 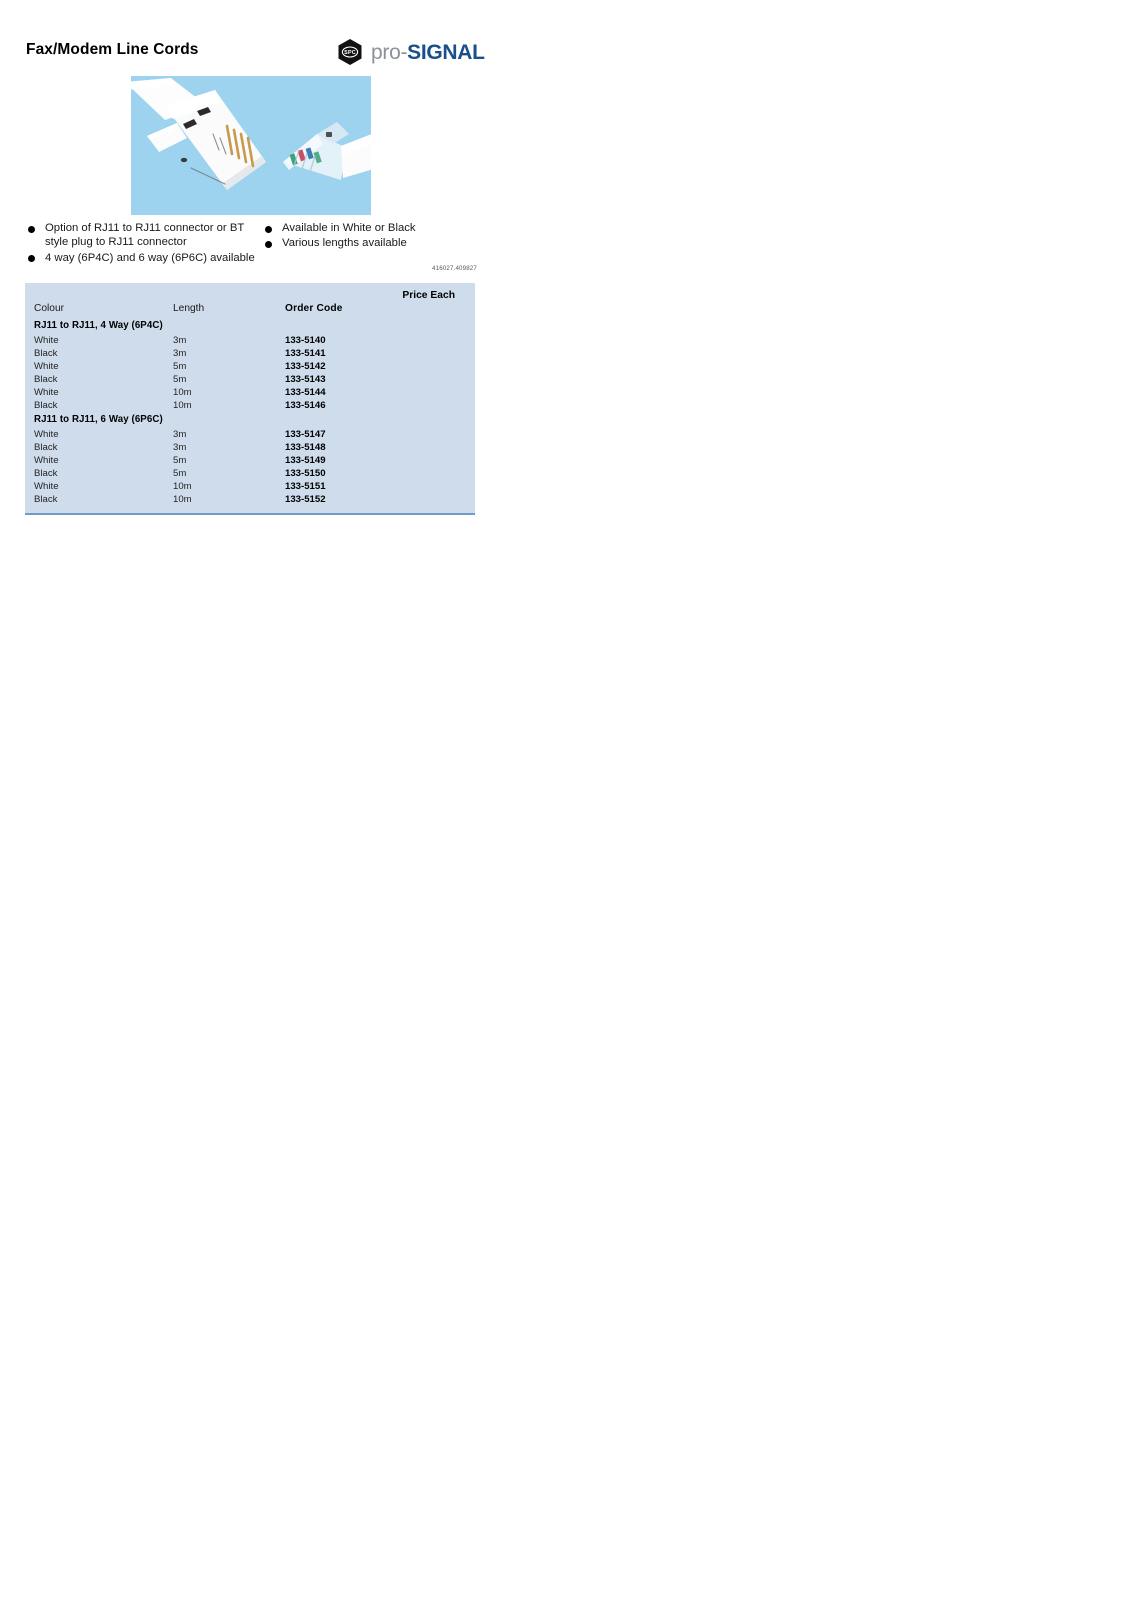 What do you see at coordinates (250, 301) in the screenshot?
I see `price-table-header: Price Each Colour Length Order Code` at bounding box center [250, 301].